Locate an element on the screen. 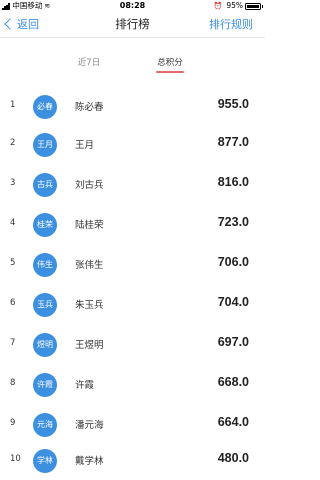 This screenshot has width=320, height=480. score-value: 877.0 is located at coordinates (233, 142).